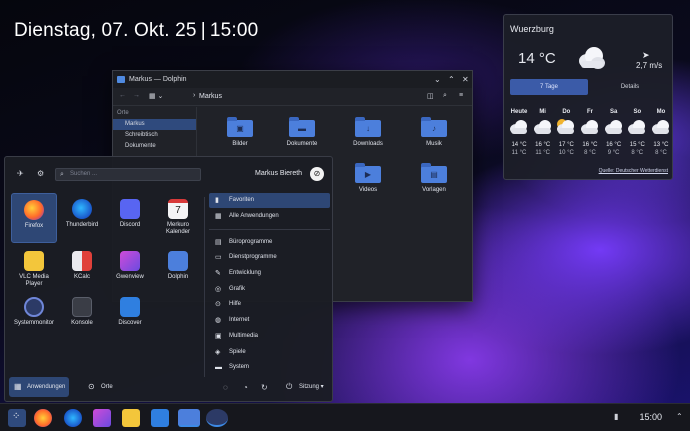 This screenshot has width=690, height=431. I want to click on place-item-markus: Markus, so click(154, 124).